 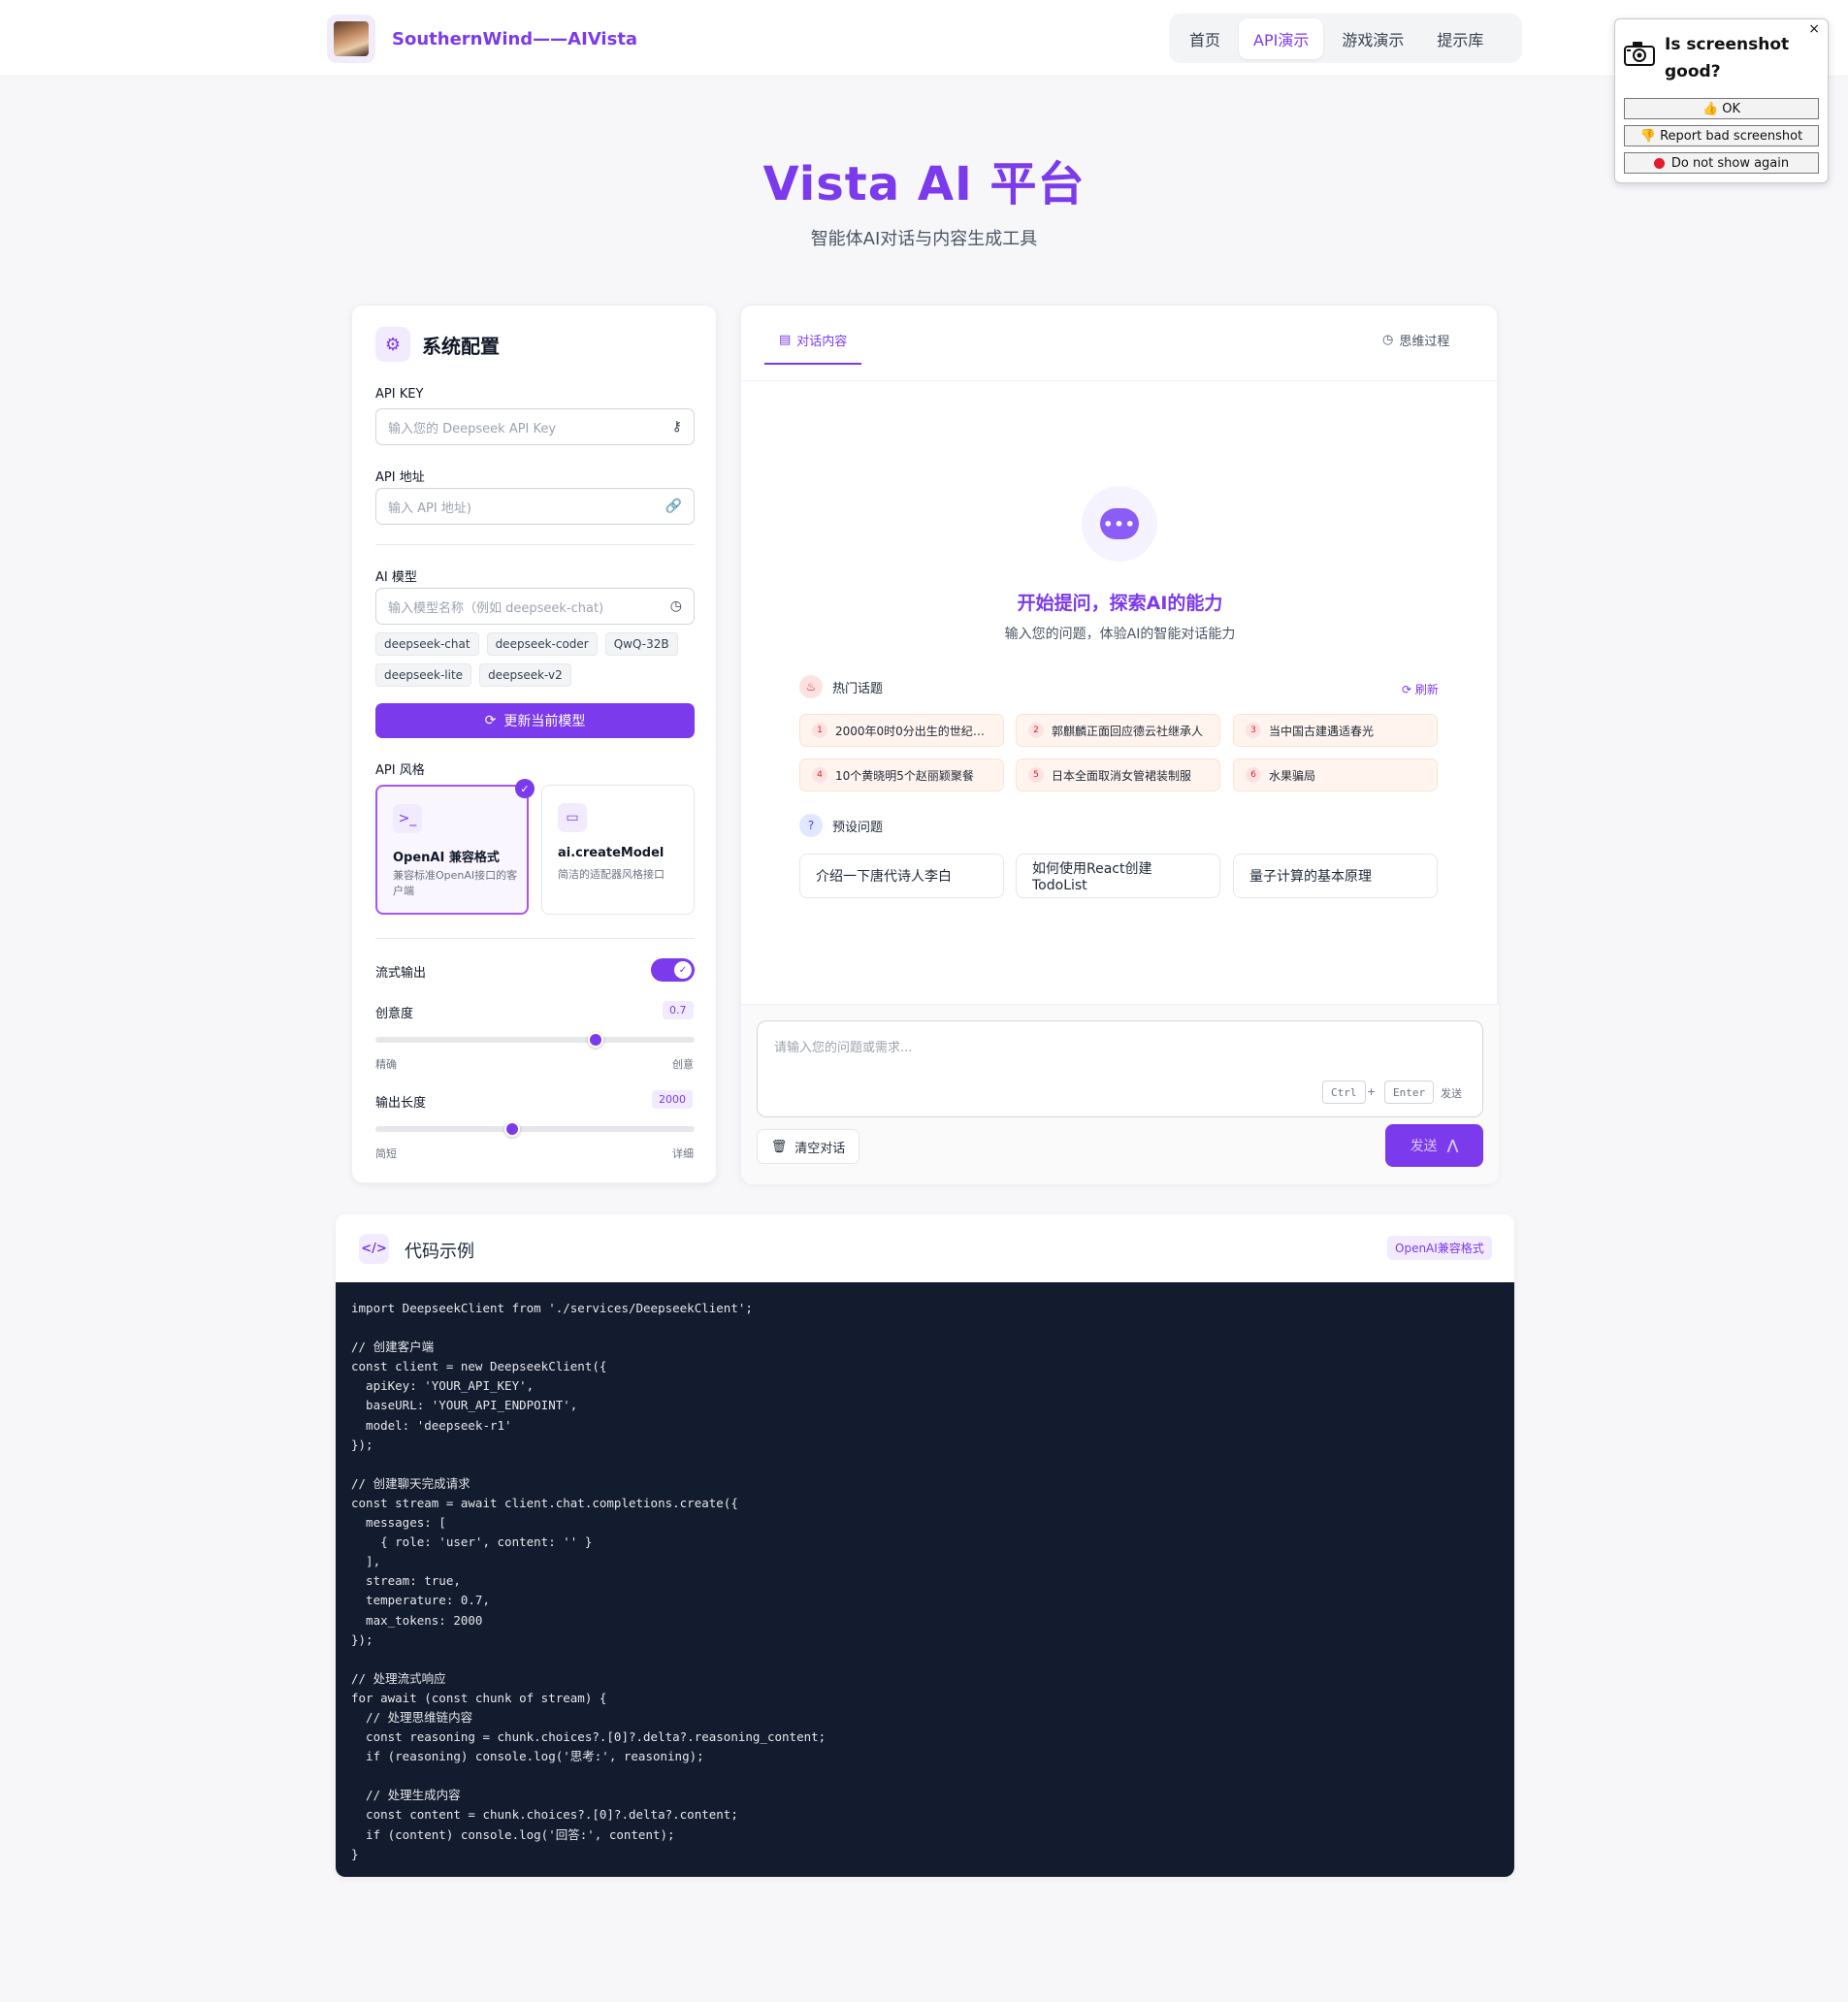 What do you see at coordinates (473, 428) in the screenshot?
I see `api-key-placeholder: 输入您的 Deepseek API Key` at bounding box center [473, 428].